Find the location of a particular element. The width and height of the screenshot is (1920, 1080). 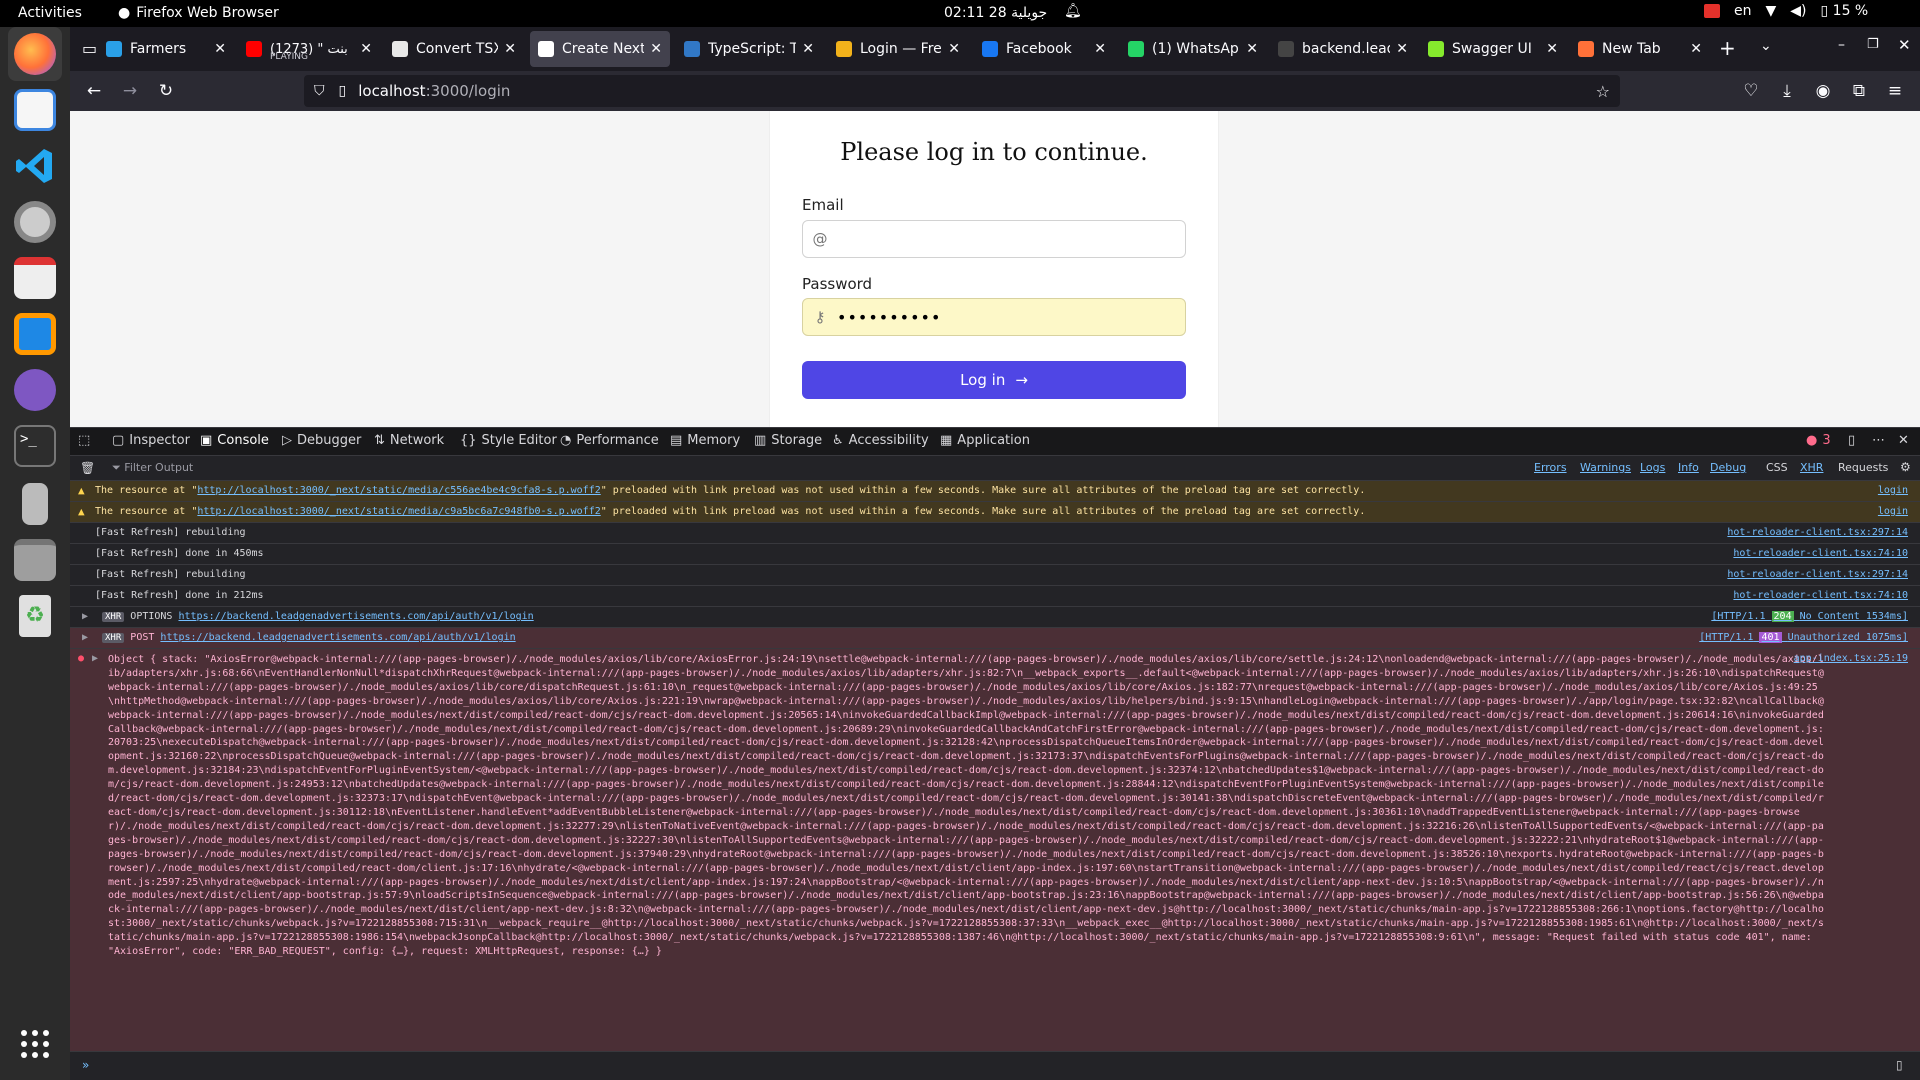

view-tabs-icon: ▭ is located at coordinates (89, 48).